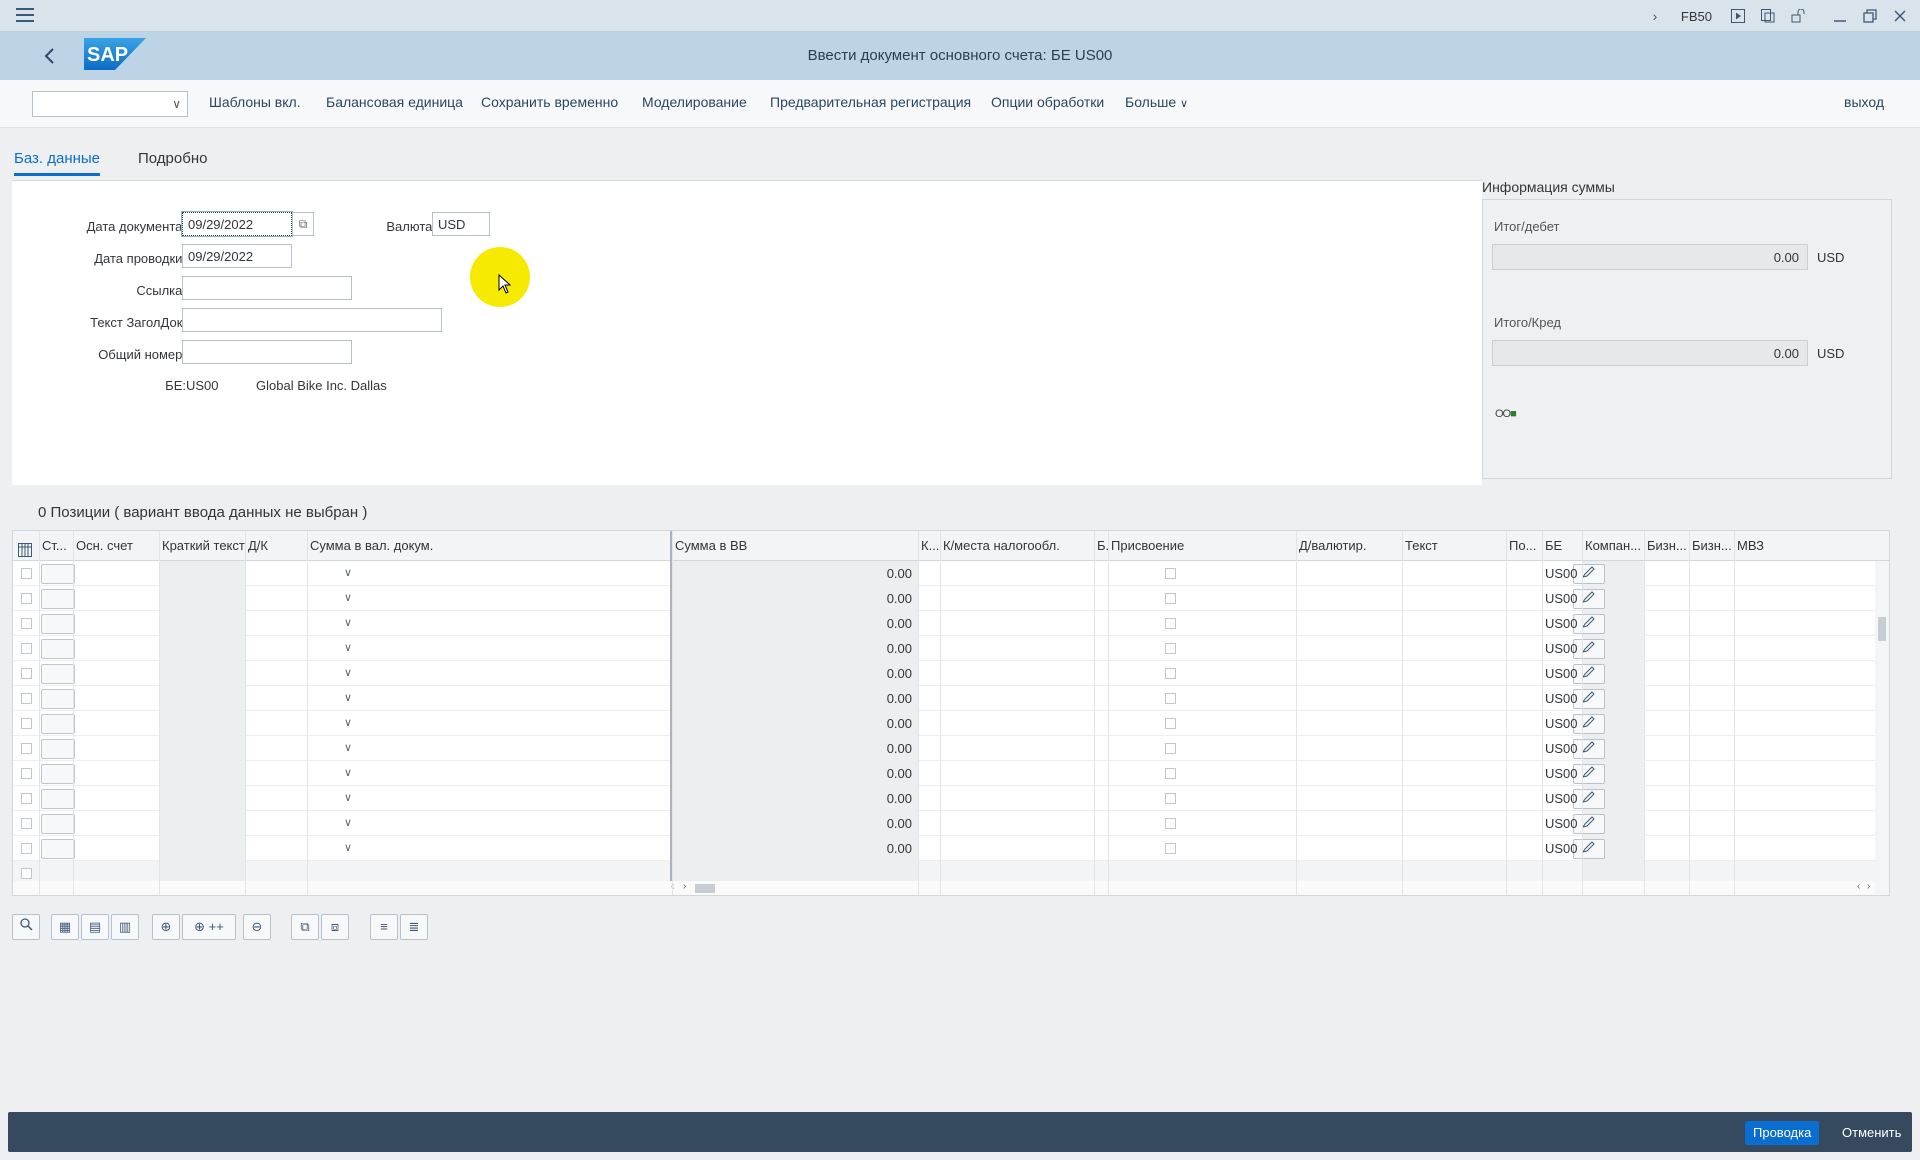 This screenshot has width=1920, height=1160. I want to click on post-date-input: 09/29/2022, so click(237, 256).